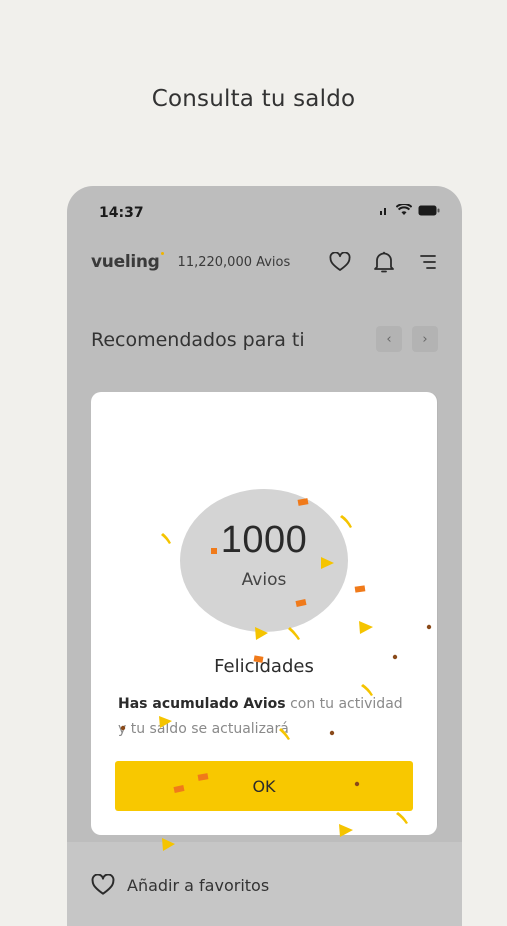 The width and height of the screenshot is (507, 926). Describe the element at coordinates (264, 580) in the screenshot. I see `points-unit: Avios` at that location.